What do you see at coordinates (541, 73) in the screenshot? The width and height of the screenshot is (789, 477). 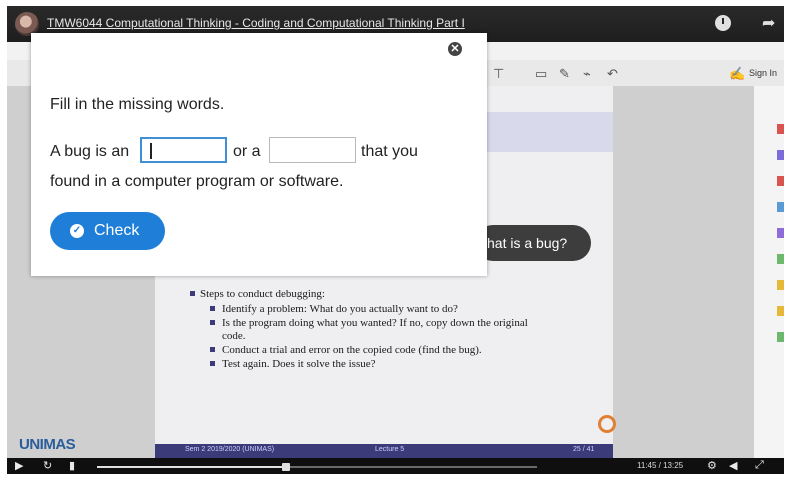 I see `comment-icon: ▭` at bounding box center [541, 73].